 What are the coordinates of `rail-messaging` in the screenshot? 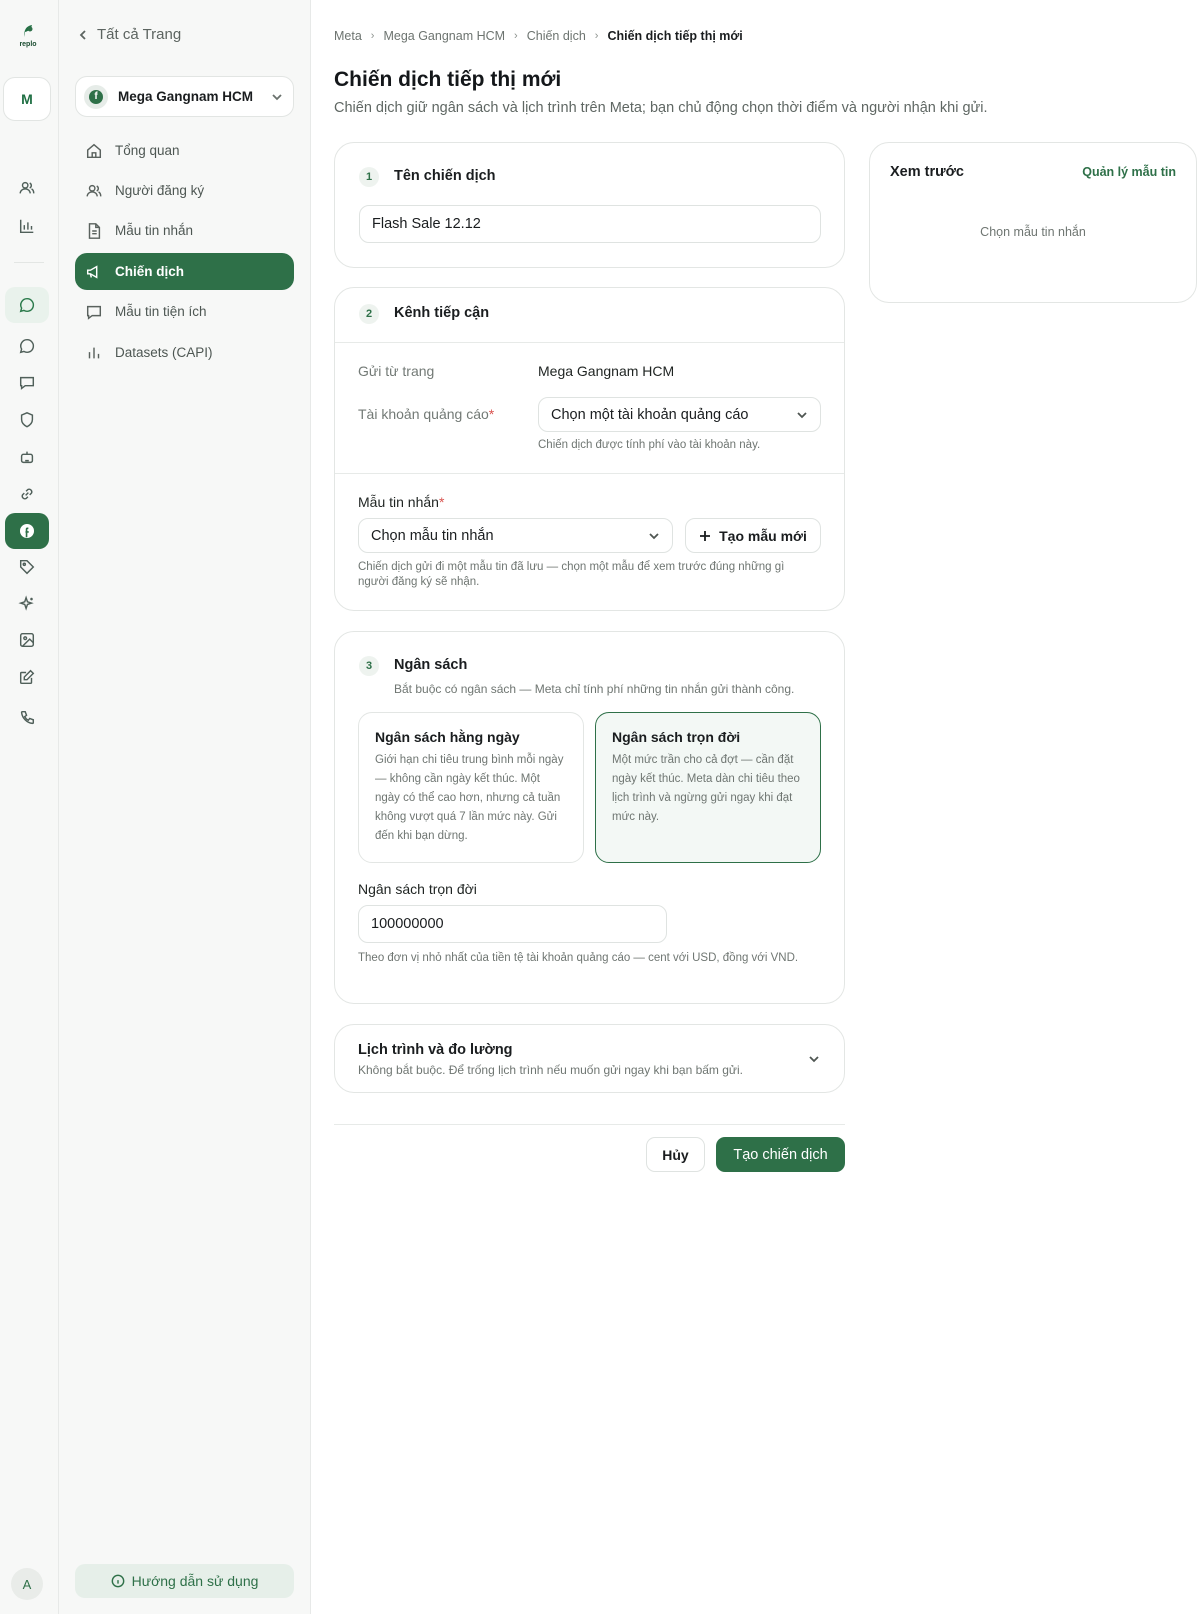 It's located at (27, 305).